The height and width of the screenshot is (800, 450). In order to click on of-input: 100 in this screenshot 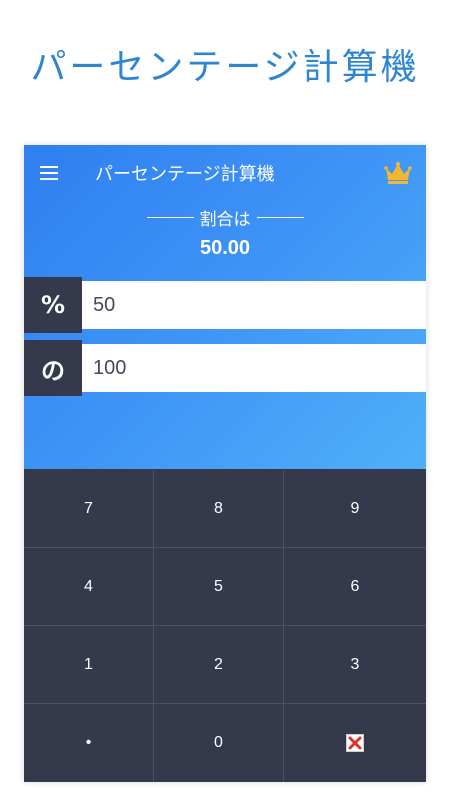, I will do `click(254, 368)`.